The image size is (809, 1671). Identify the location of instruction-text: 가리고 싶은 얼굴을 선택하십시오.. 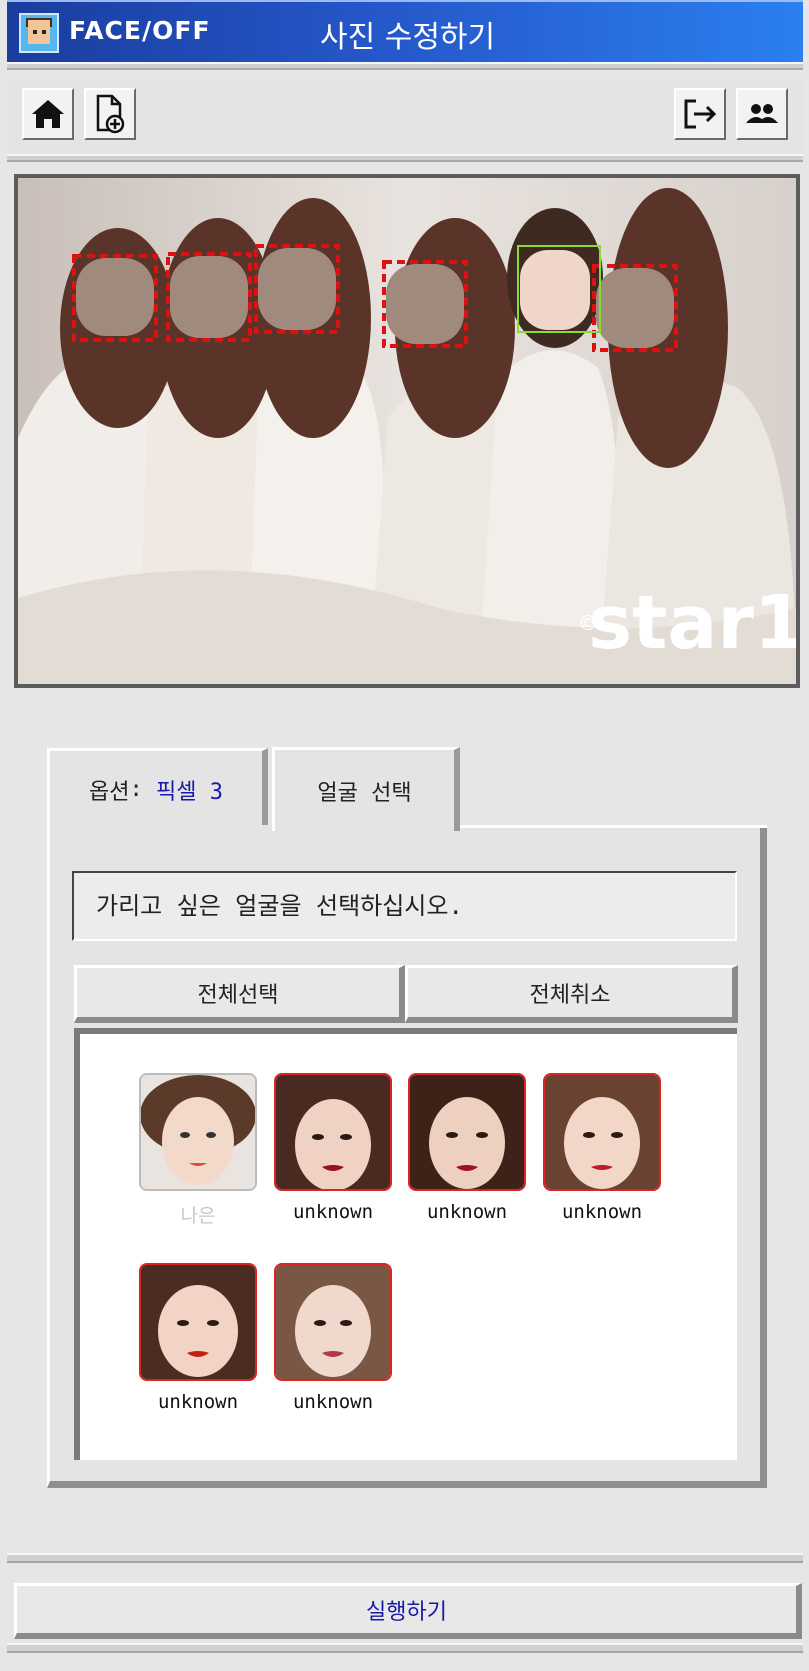
(279, 906).